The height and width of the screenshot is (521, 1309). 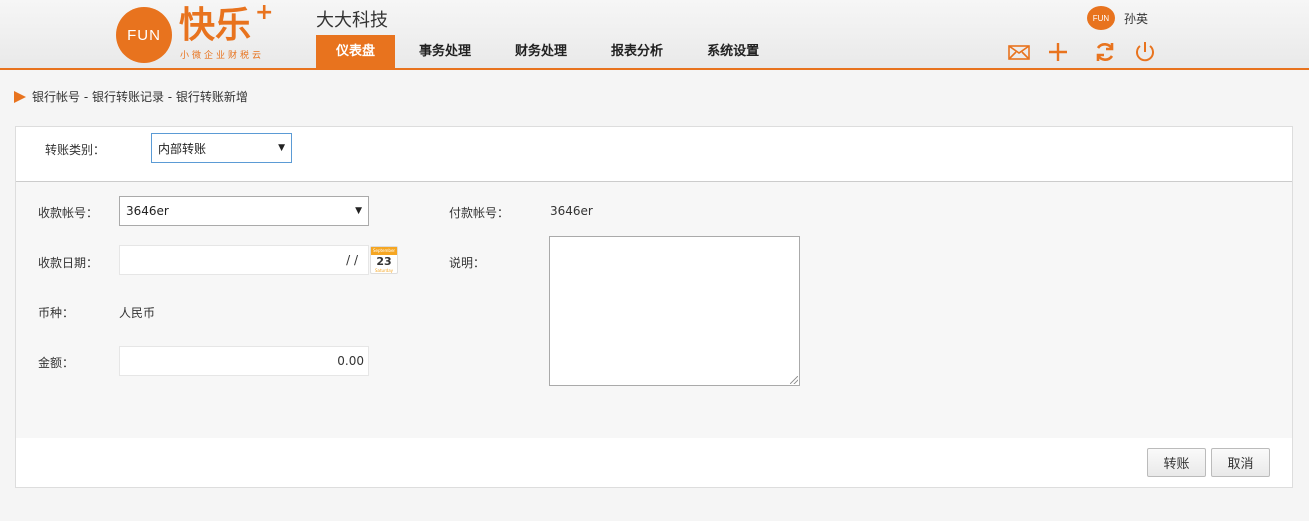 What do you see at coordinates (637, 52) in the screenshot?
I see `nav-reports: 报表分析` at bounding box center [637, 52].